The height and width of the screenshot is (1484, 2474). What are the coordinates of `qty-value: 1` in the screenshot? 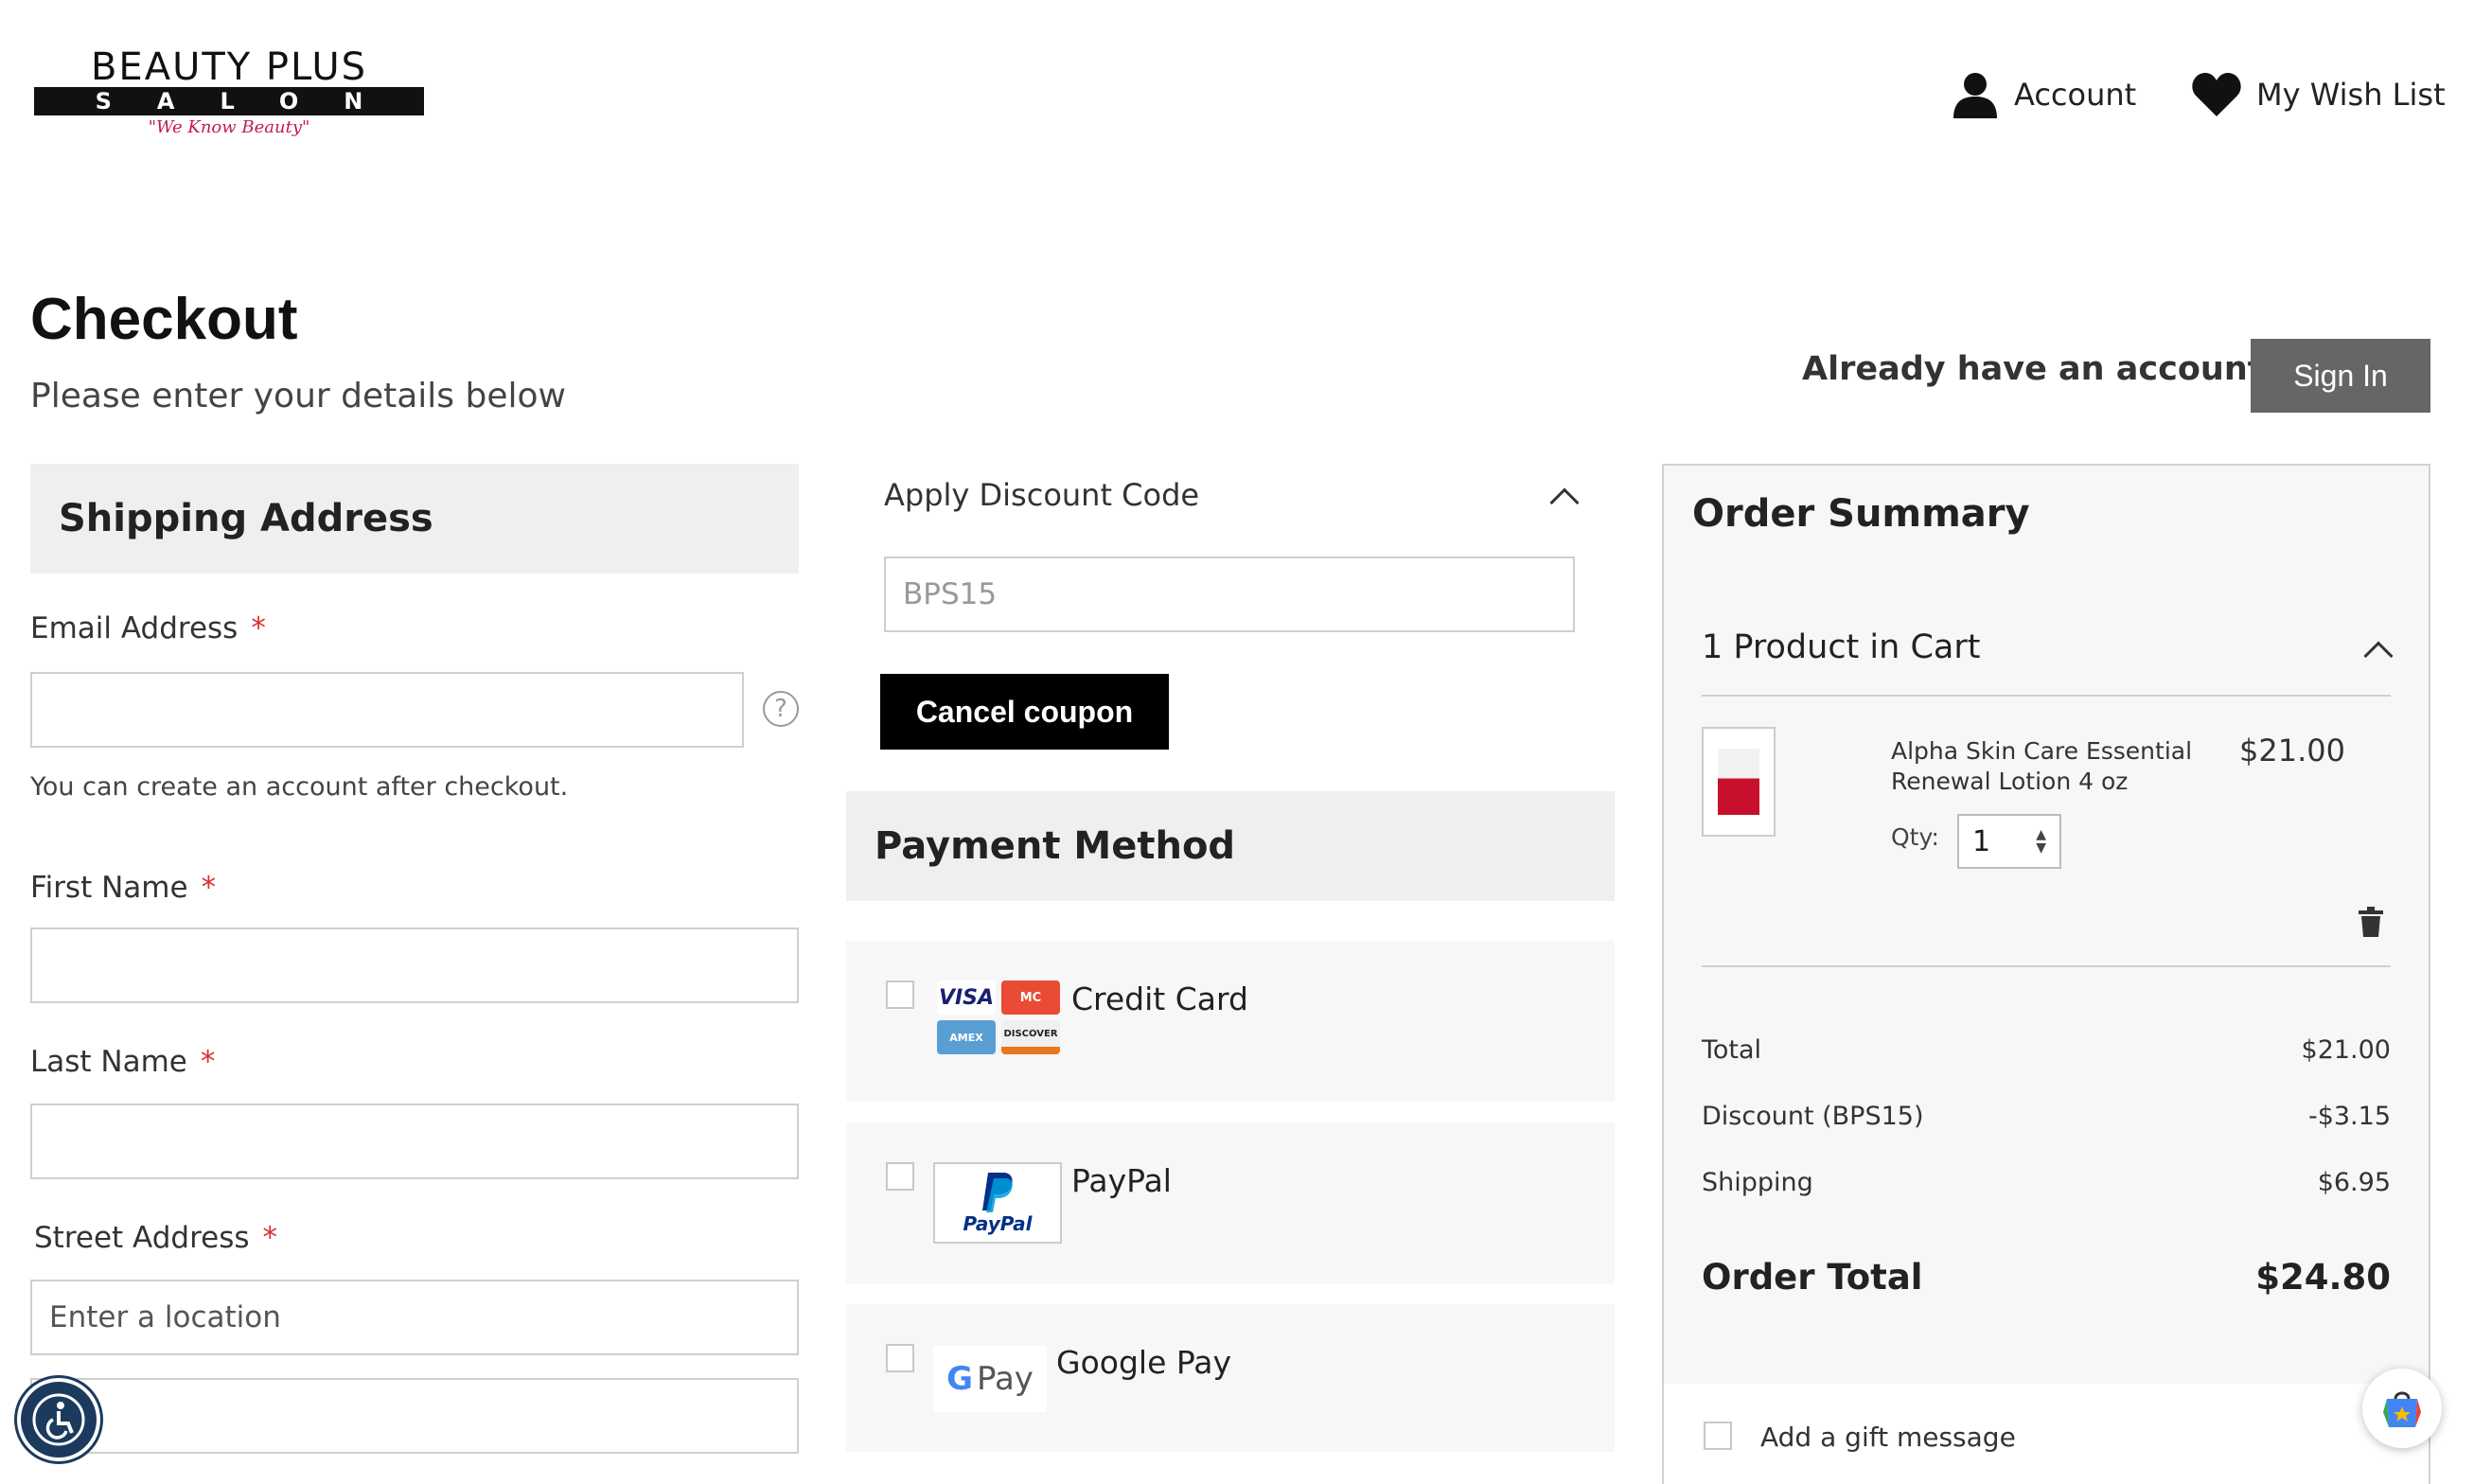 It's located at (1981, 841).